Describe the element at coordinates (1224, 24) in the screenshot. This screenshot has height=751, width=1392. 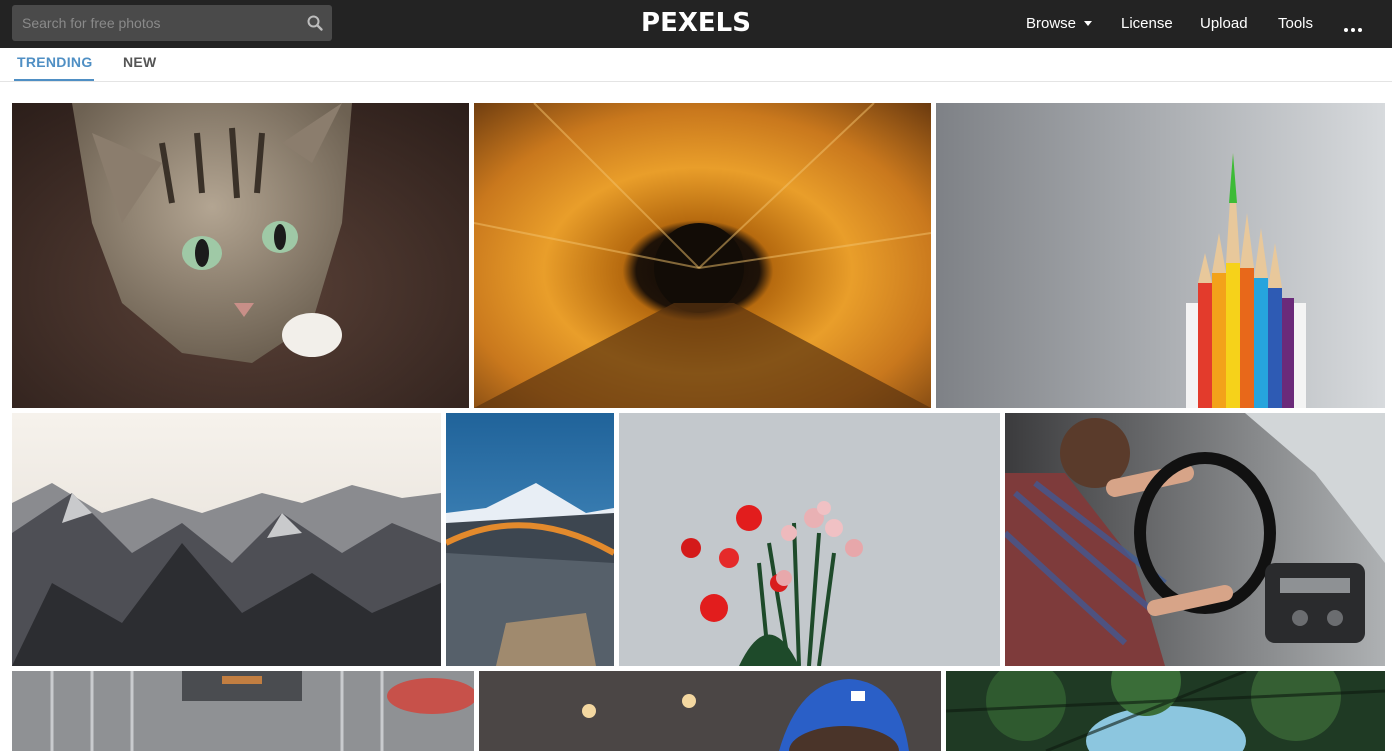
I see `upload-link: Upload` at that location.